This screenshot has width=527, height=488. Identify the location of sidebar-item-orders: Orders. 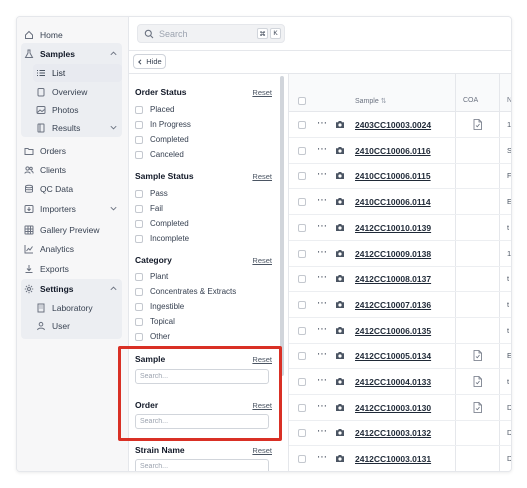
(71, 151).